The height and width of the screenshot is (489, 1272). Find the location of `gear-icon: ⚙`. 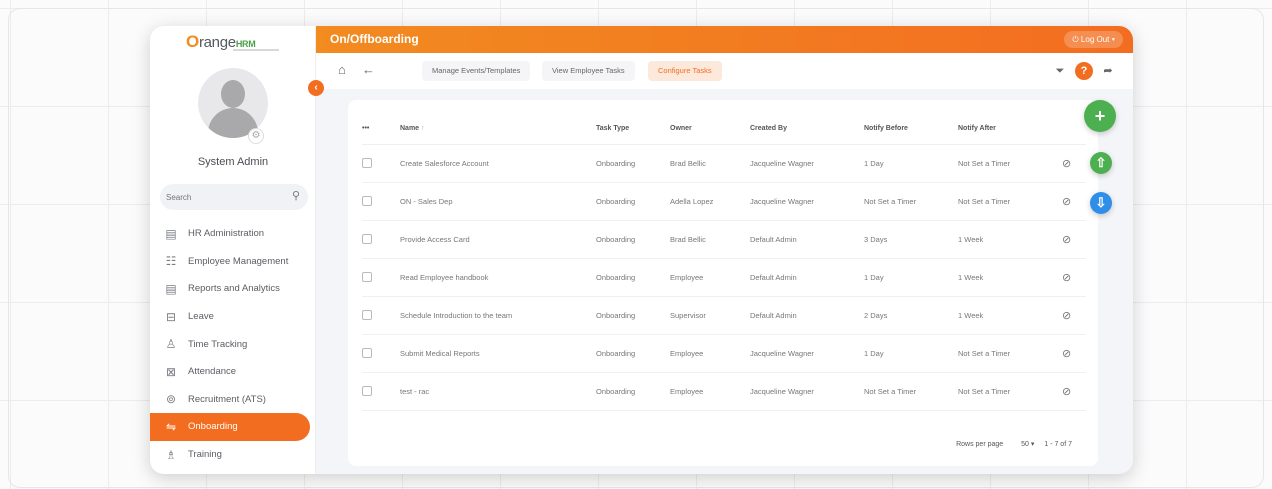

gear-icon: ⚙ is located at coordinates (256, 136).